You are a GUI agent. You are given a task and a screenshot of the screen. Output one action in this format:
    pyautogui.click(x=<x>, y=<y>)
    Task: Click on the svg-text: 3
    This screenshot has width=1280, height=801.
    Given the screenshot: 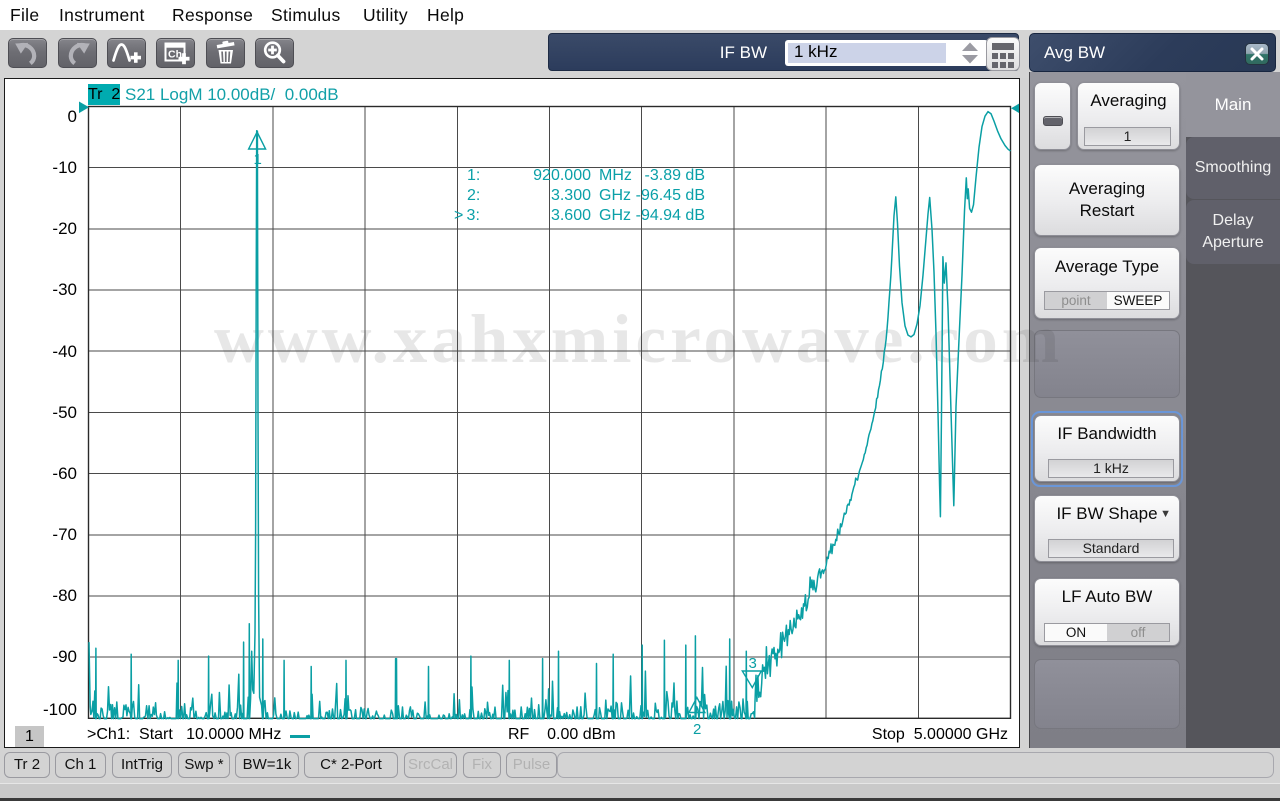 What is the action you would take?
    pyautogui.click(x=753, y=663)
    